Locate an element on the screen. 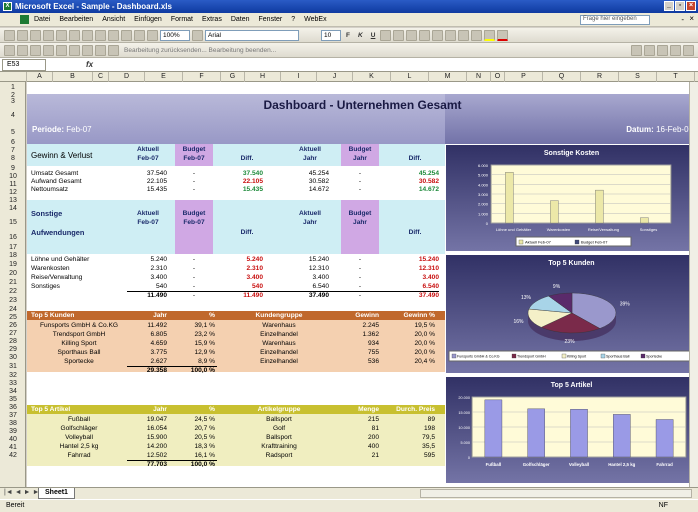 The width and height of the screenshot is (698, 512). row-header-11: 11 is located at coordinates (13, 185).